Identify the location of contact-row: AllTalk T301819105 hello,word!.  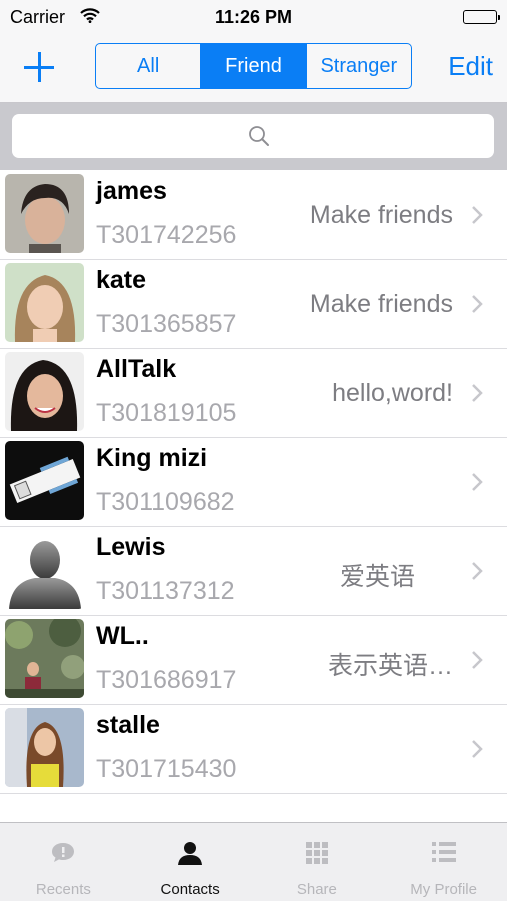
(253, 393).